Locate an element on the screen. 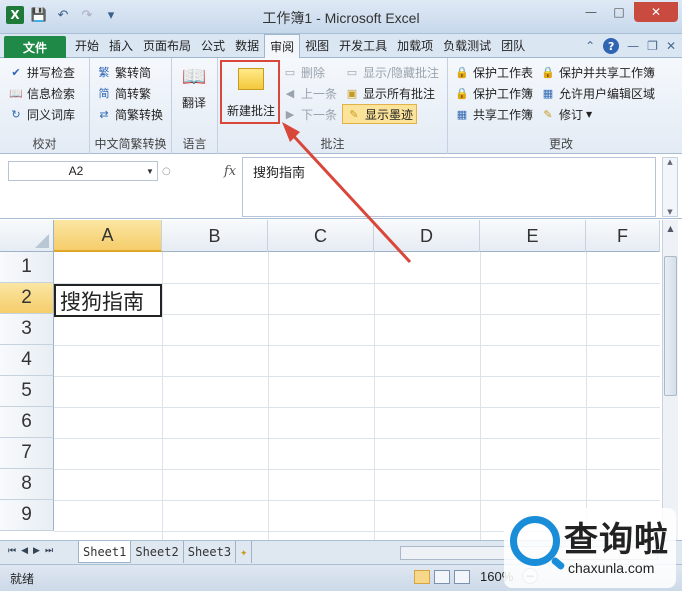 The width and height of the screenshot is (682, 591). name-box-dropdown-icon: ▼ is located at coordinates (150, 171).